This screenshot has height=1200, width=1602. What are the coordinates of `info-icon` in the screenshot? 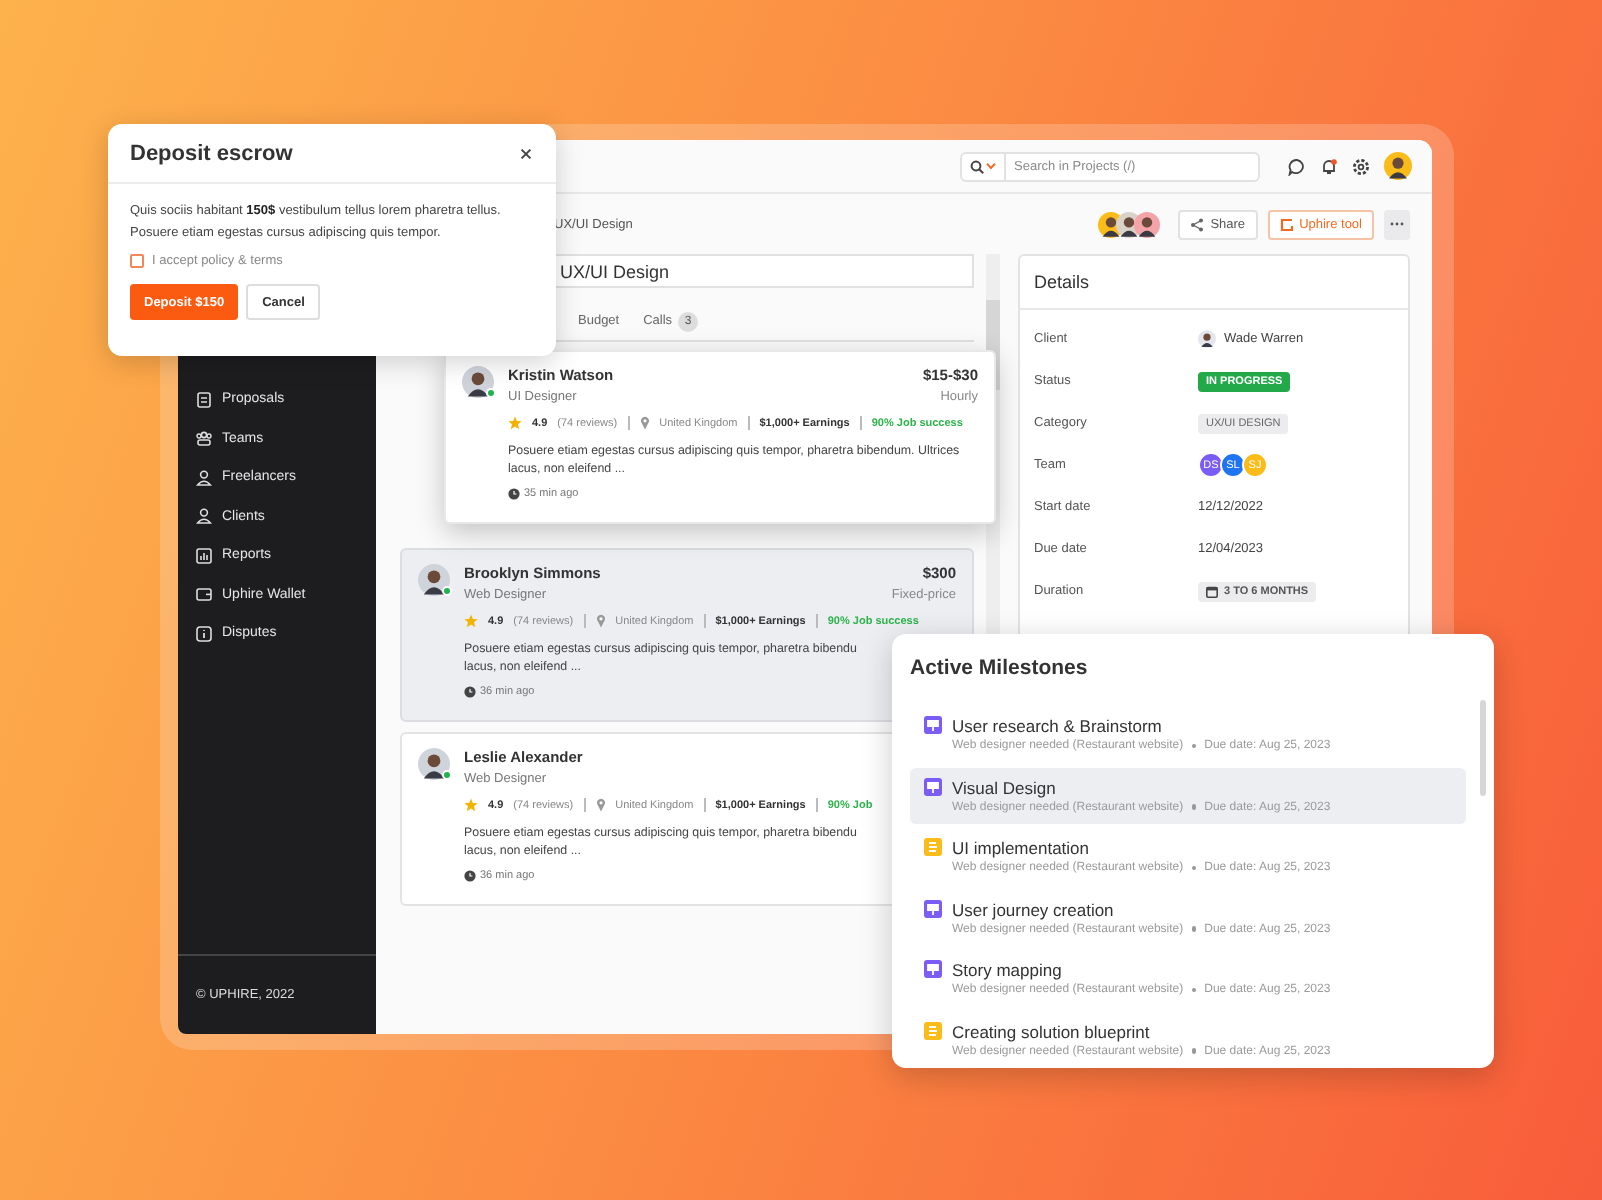 It's located at (204, 633).